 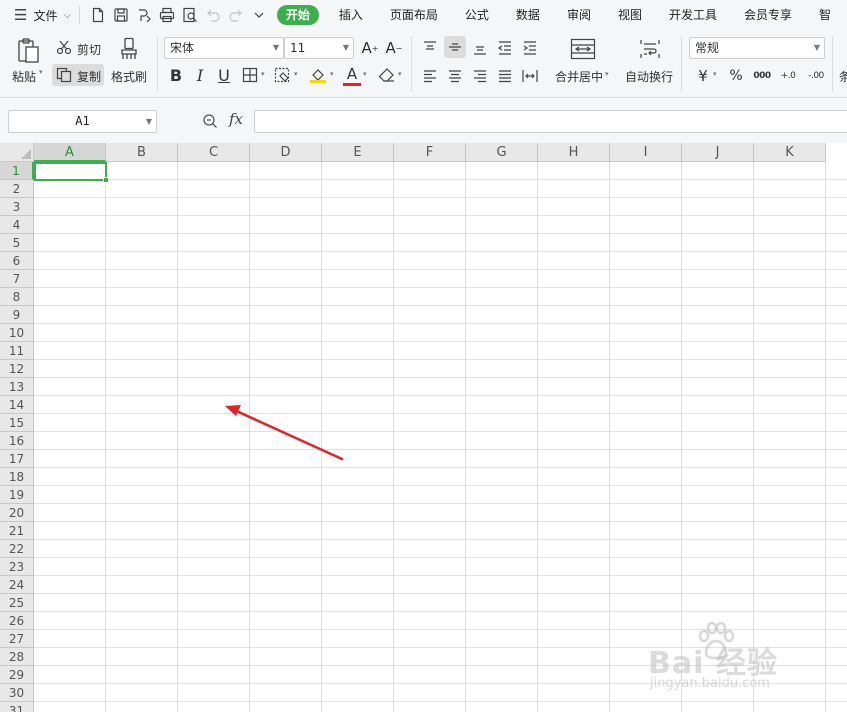 I want to click on tab-data: 数据, so click(x=528, y=15).